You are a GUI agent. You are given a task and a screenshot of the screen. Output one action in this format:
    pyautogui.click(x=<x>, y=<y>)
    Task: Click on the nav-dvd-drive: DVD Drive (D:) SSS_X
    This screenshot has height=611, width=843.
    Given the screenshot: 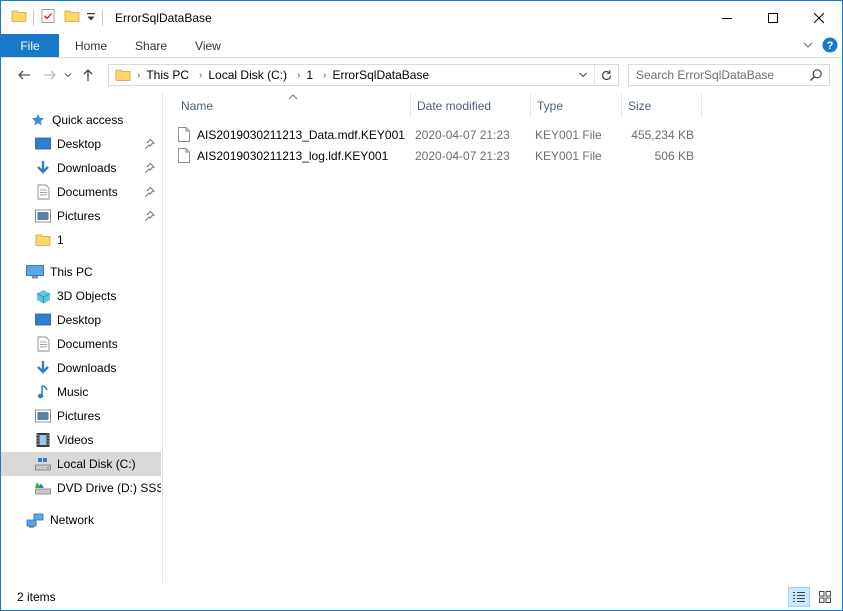 What is the action you would take?
    pyautogui.click(x=81, y=488)
    